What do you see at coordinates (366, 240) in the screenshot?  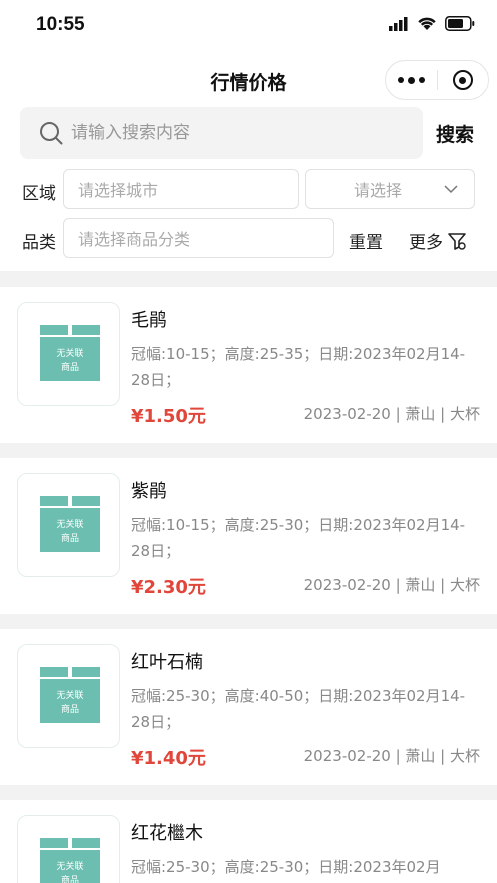 I see `reset-button: 重置` at bounding box center [366, 240].